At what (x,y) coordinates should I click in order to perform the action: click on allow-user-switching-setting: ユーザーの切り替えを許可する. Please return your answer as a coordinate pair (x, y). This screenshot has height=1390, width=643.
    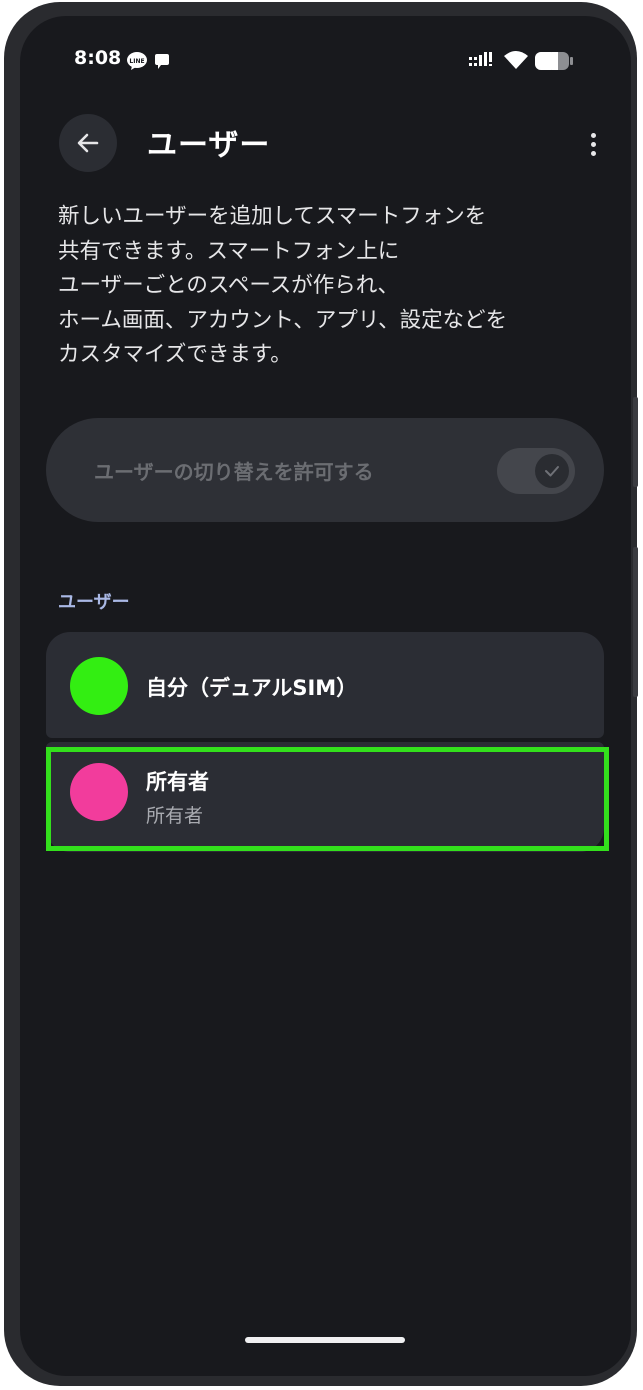
    Looking at the image, I should click on (325, 470).